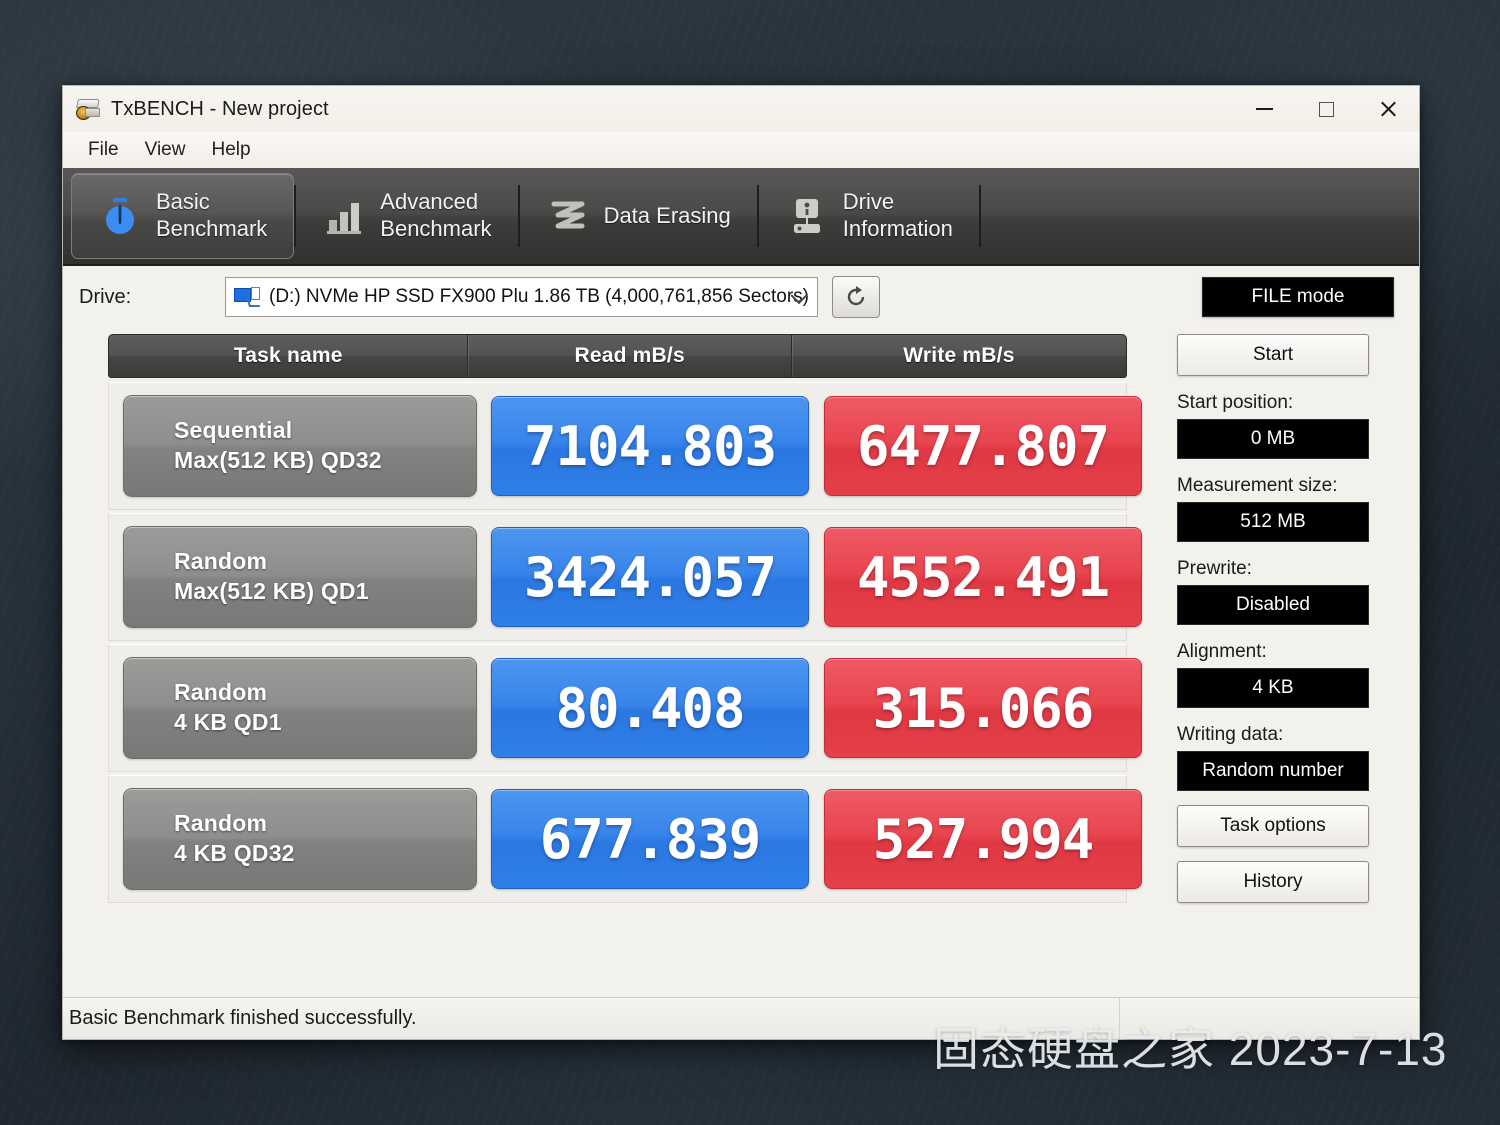  What do you see at coordinates (271, 591) in the screenshot?
I see `task-name-line2: Max(512 KB) QD1` at bounding box center [271, 591].